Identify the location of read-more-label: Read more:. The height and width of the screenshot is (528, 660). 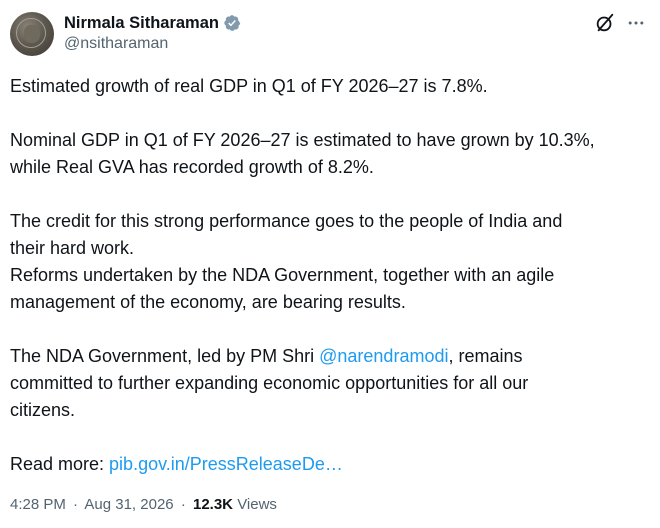
(60, 464).